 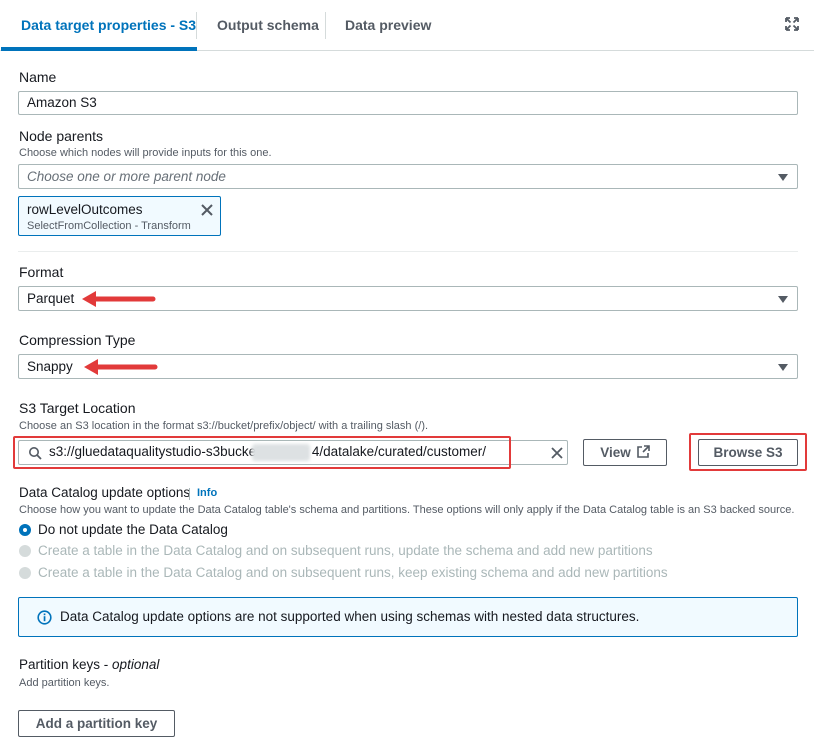 I want to click on active-tab-indicator, so click(x=99, y=49).